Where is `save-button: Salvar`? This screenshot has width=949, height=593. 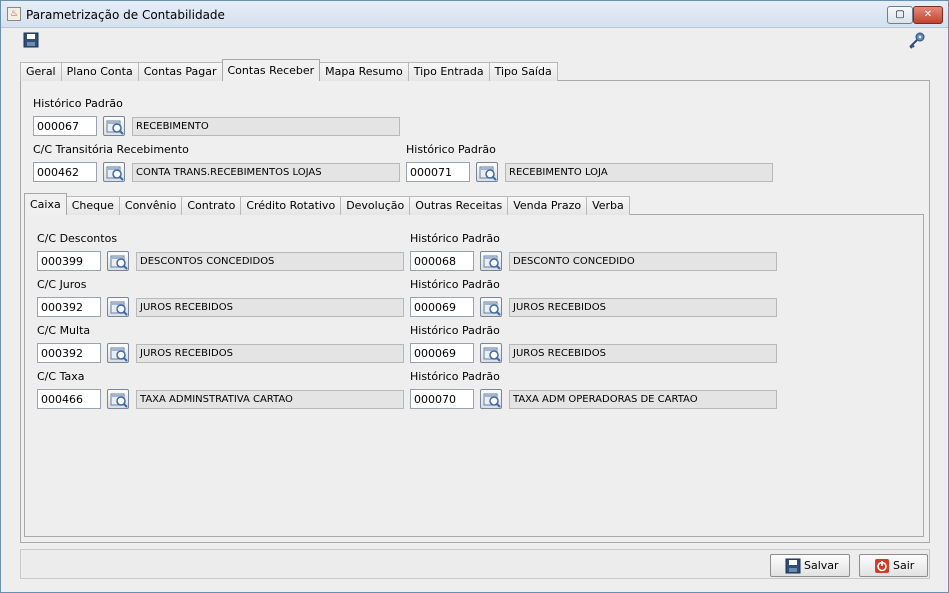 save-button: Salvar is located at coordinates (810, 565).